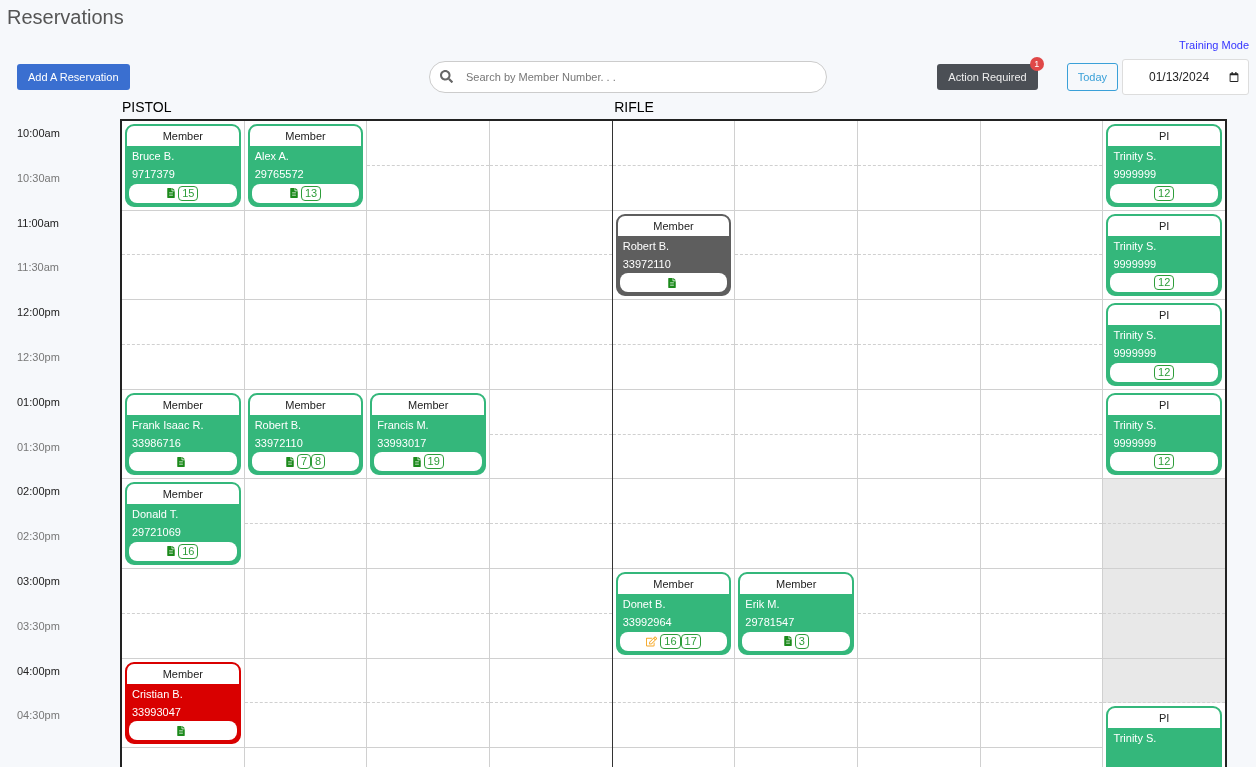 The width and height of the screenshot is (1256, 767). Describe the element at coordinates (38, 491) in the screenshot. I see `time-label: 02:00pm` at that location.